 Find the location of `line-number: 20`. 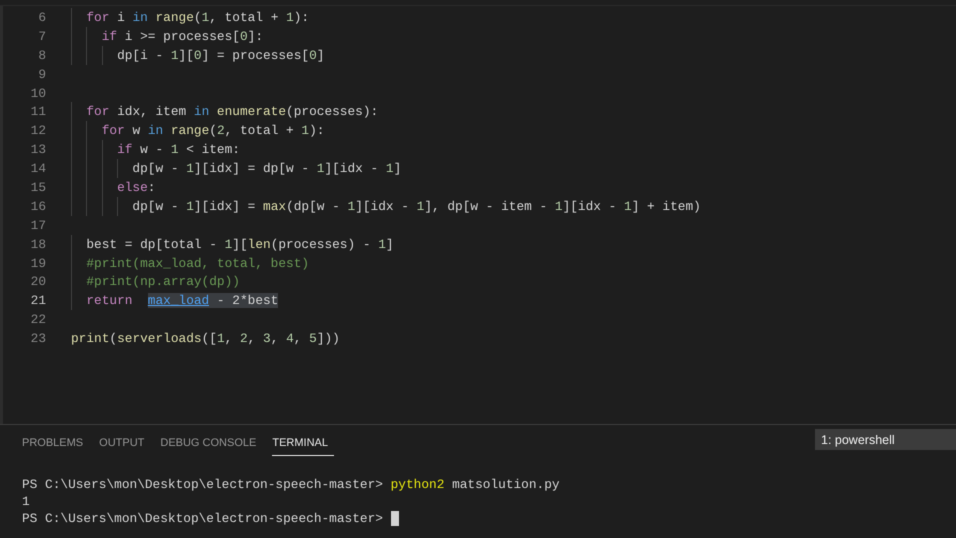

line-number: 20 is located at coordinates (38, 282).